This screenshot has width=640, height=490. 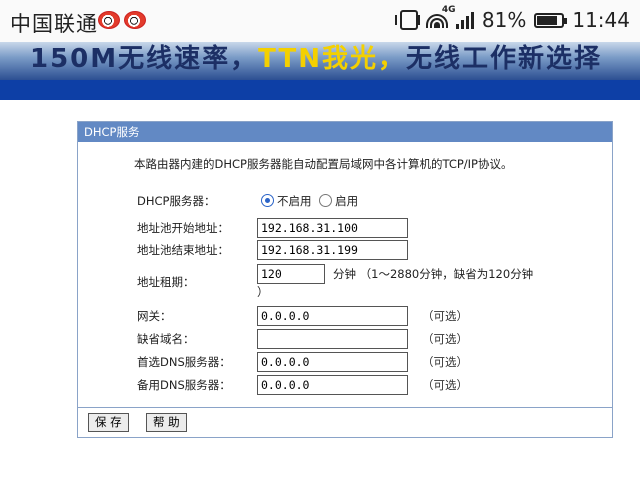 I want to click on status-bar: 中国联通 4G 81% 11:44, so click(x=320, y=21).